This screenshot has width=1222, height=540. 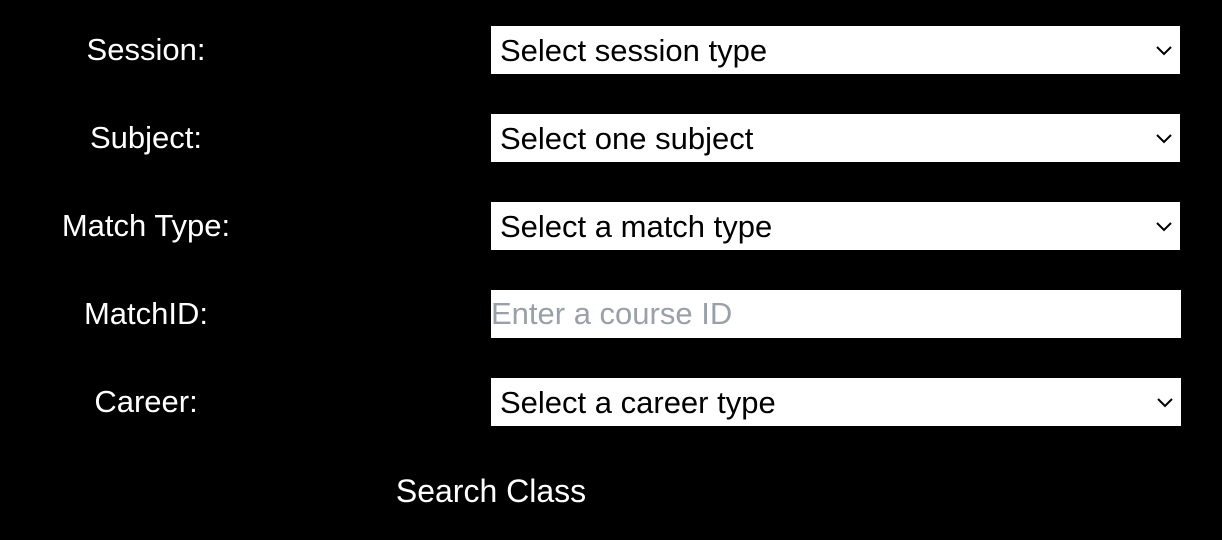 What do you see at coordinates (146, 49) in the screenshot?
I see `session-label: Session:` at bounding box center [146, 49].